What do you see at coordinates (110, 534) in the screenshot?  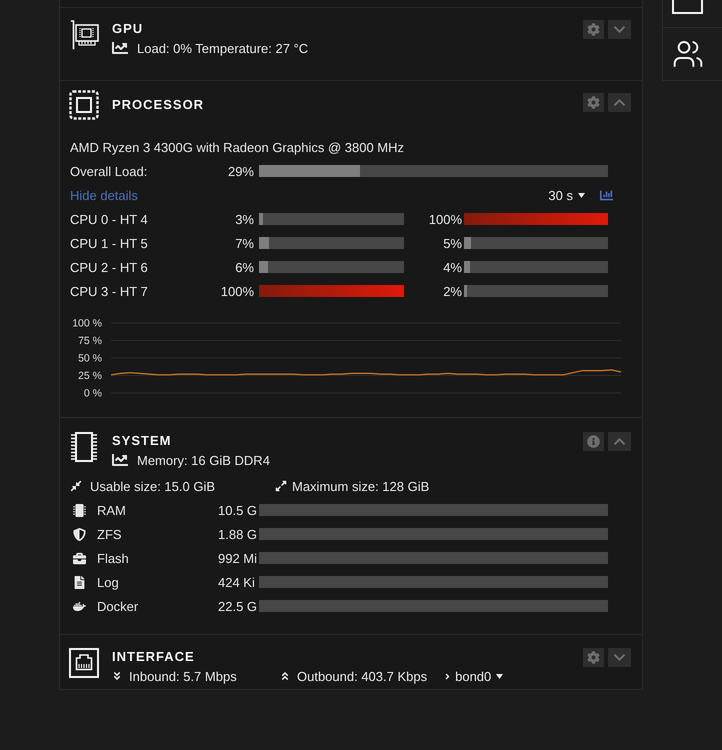 I see `memory-usage-label: ZFS` at bounding box center [110, 534].